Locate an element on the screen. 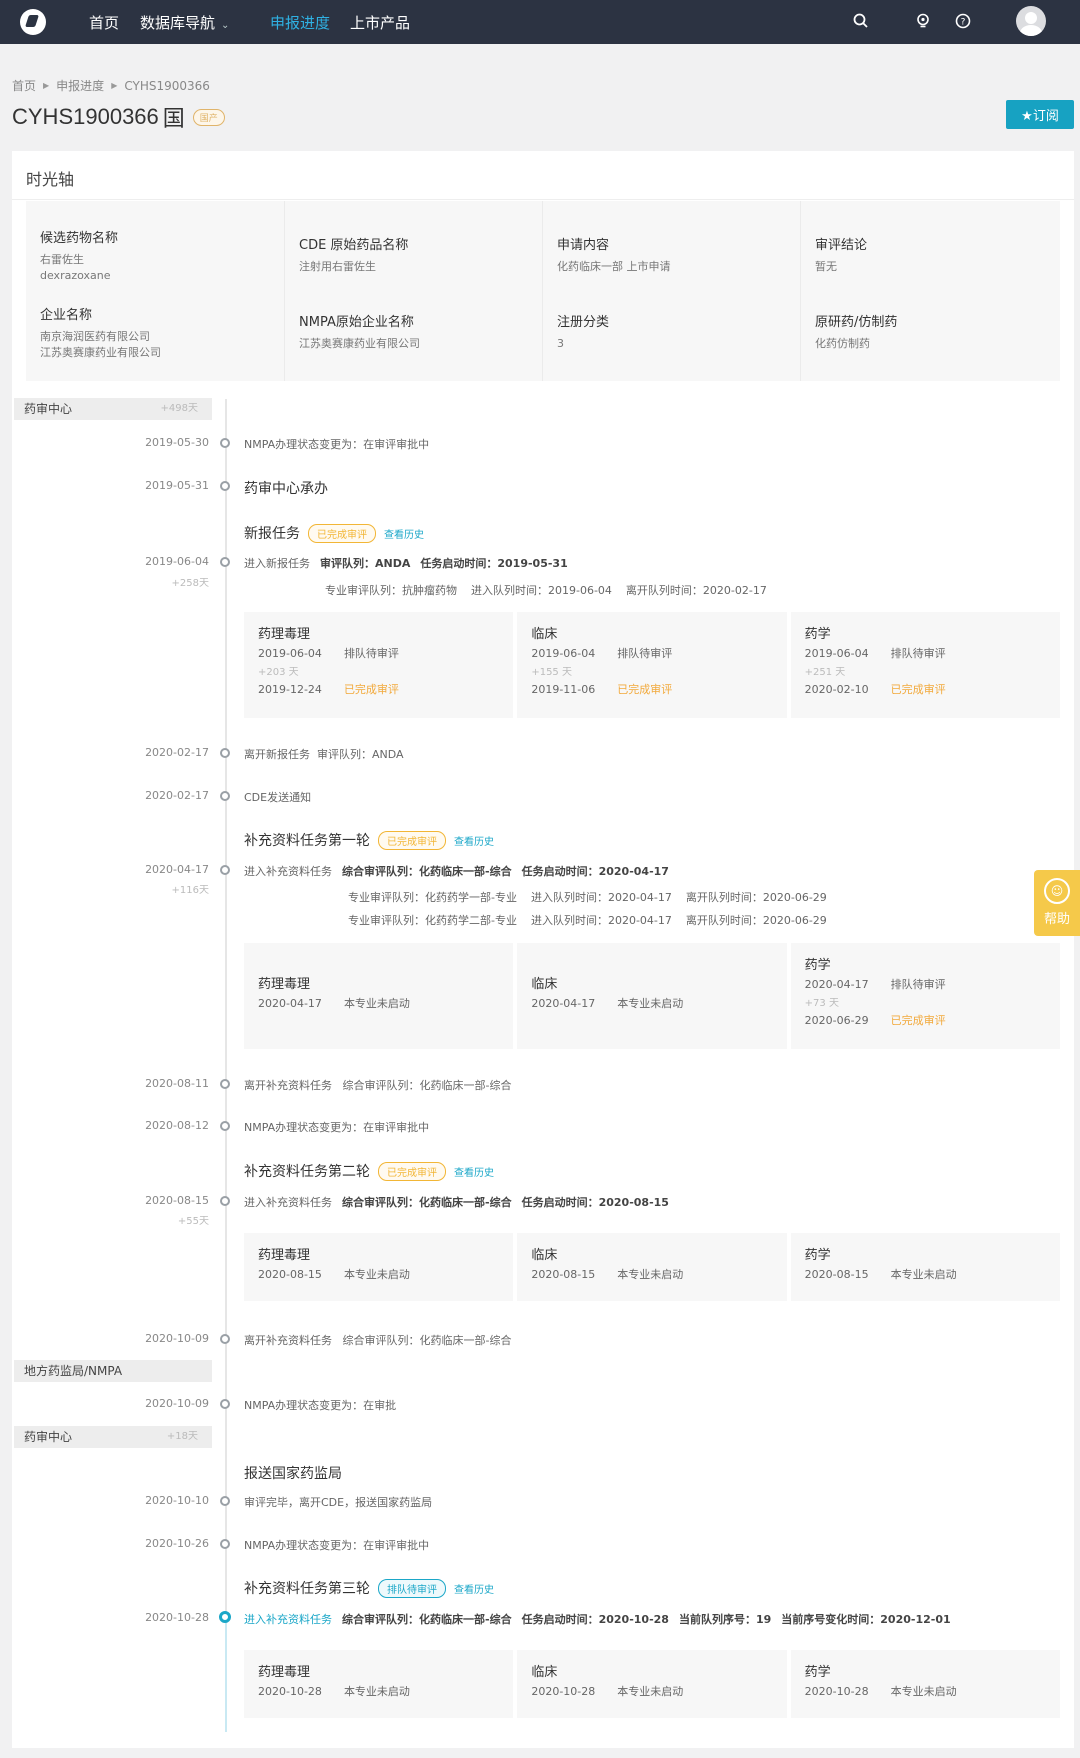  info-value: dexrazoxane is located at coordinates (75, 275).